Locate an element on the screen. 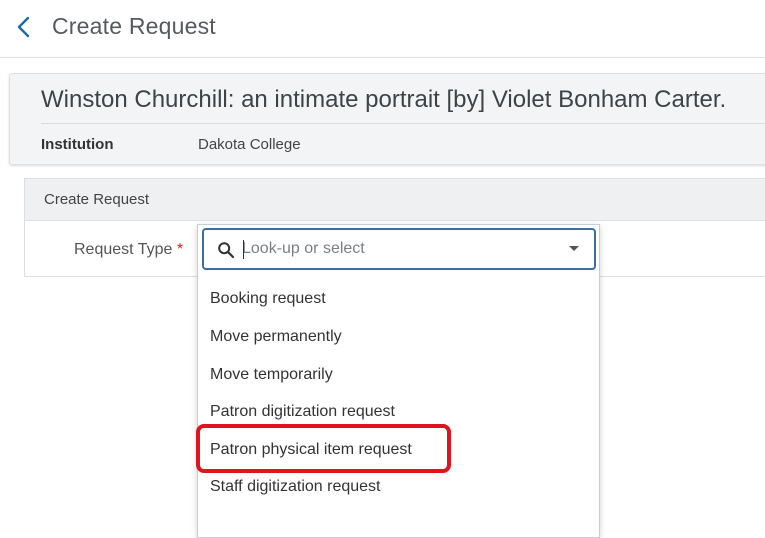 The height and width of the screenshot is (538, 765). option-move-temporarily: Move temporarily is located at coordinates (271, 375).